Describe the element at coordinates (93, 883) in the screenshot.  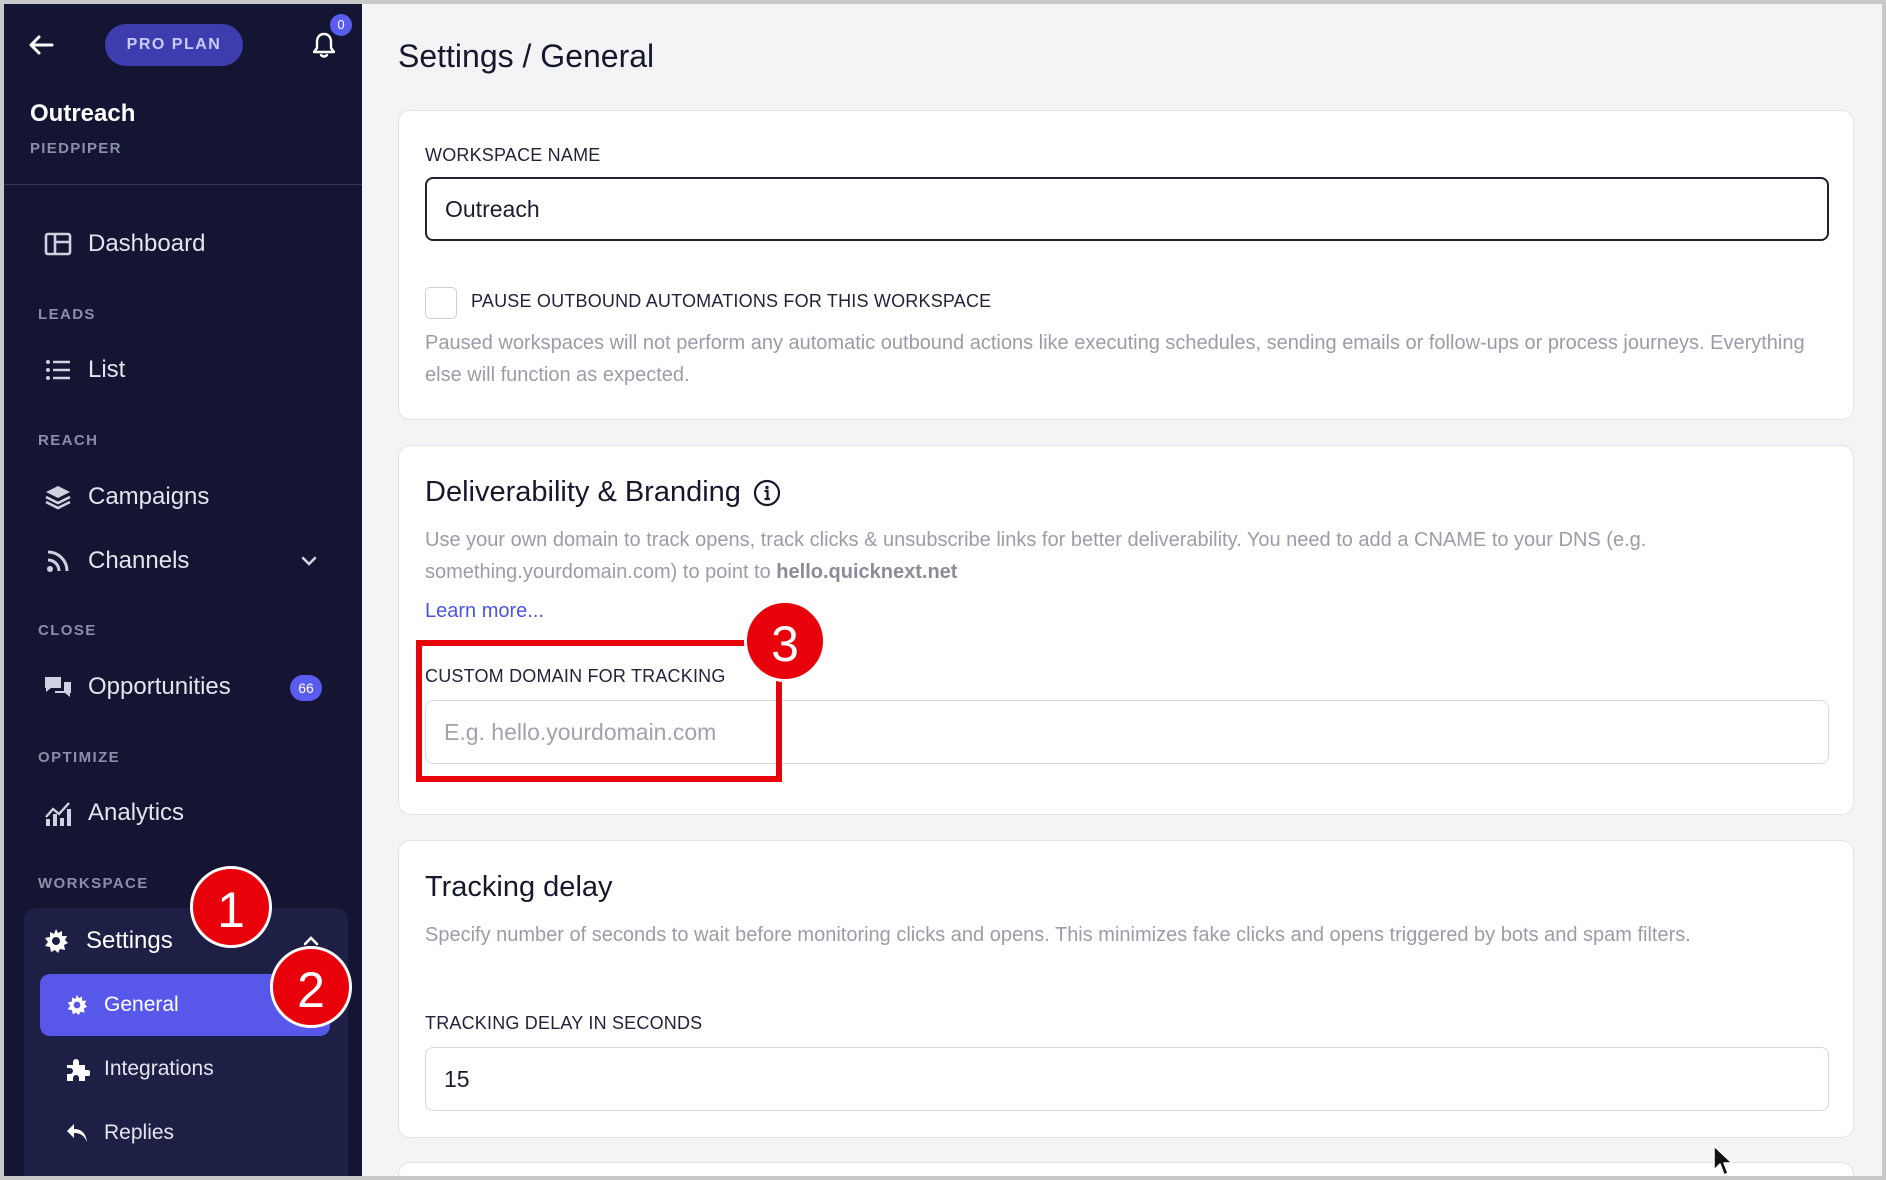
I see `section-heading-workspace: WORKSPACE` at that location.